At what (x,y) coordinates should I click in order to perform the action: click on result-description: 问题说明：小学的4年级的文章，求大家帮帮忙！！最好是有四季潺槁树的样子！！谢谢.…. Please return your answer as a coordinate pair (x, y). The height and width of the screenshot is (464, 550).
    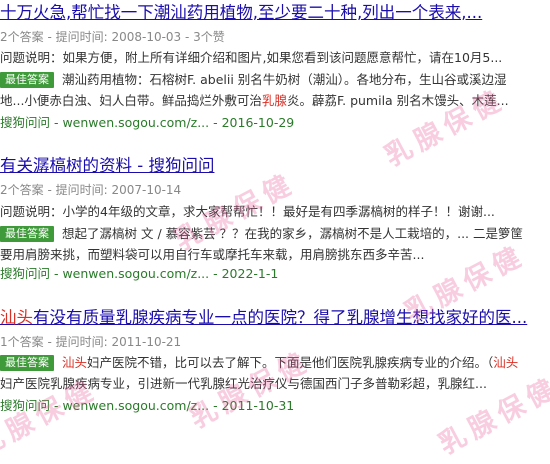
    Looking at the image, I should click on (247, 211).